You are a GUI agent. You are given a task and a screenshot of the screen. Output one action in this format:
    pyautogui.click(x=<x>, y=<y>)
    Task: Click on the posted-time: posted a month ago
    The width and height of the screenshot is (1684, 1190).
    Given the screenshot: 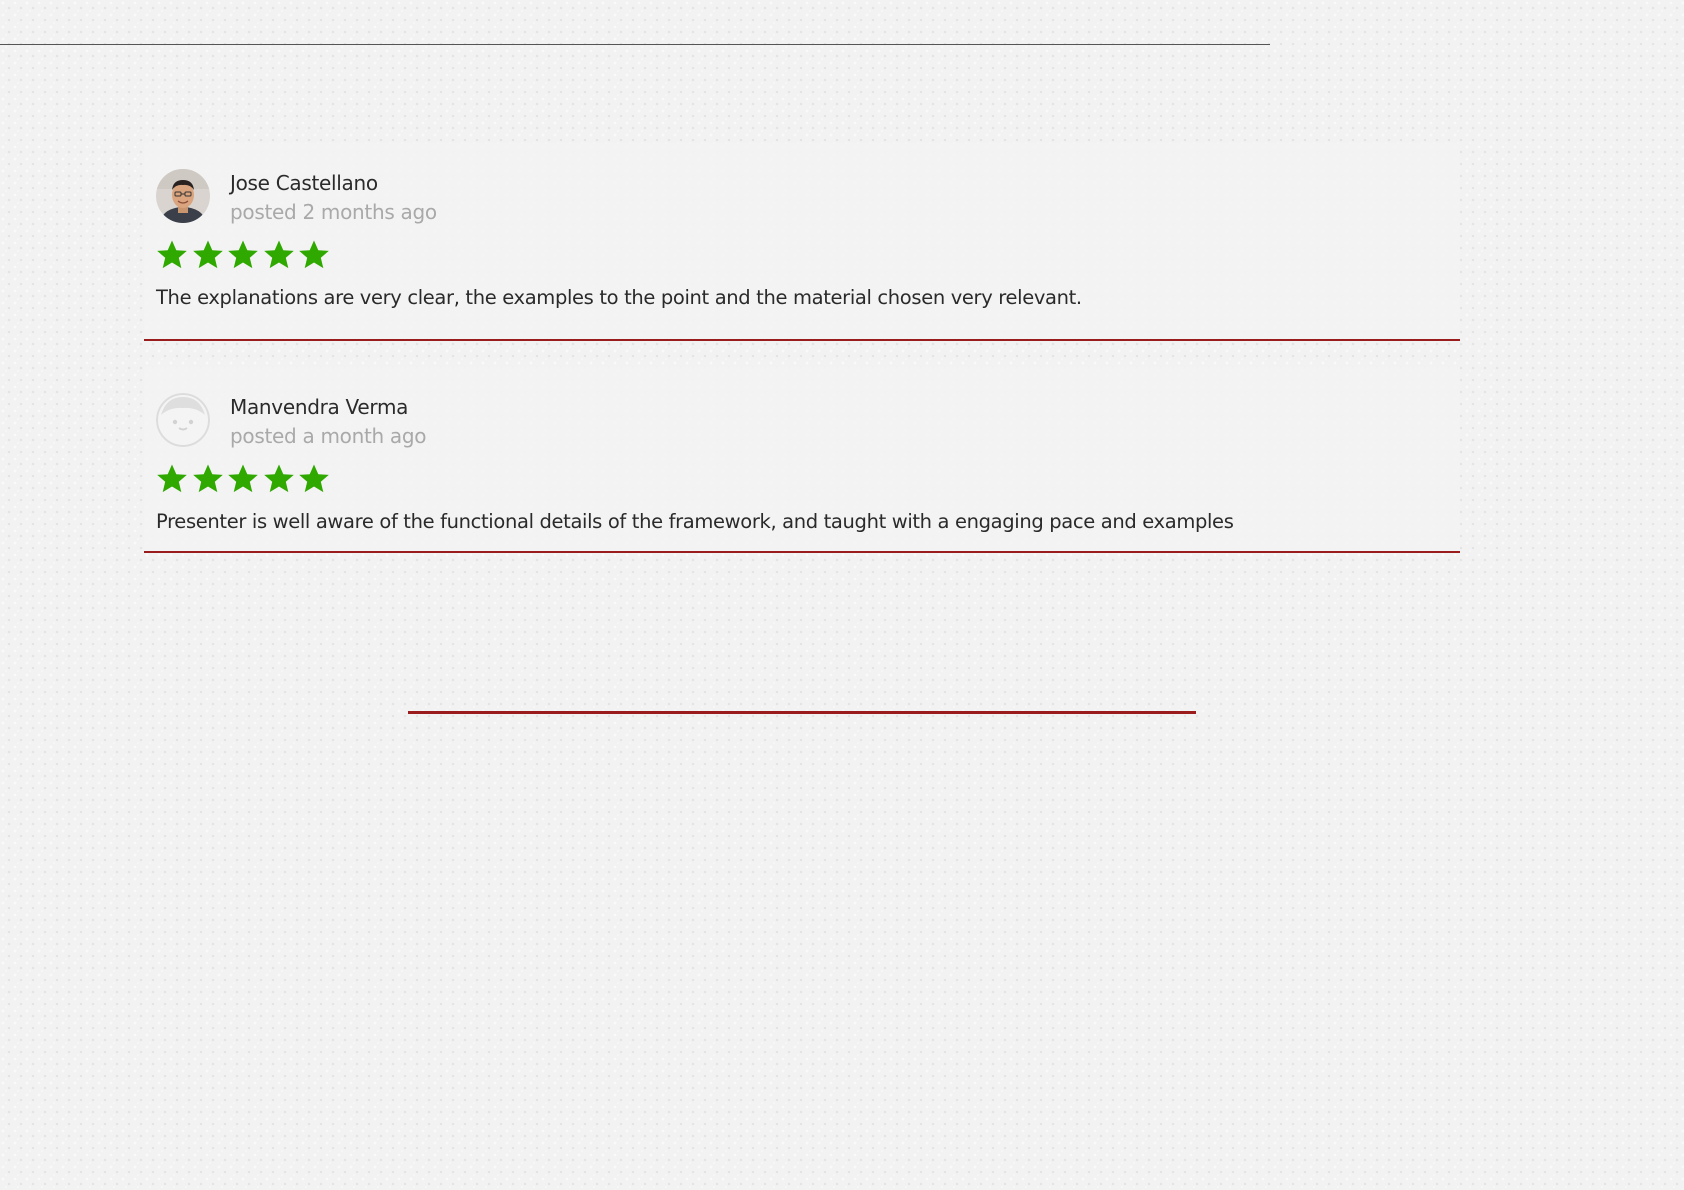 What is the action you would take?
    pyautogui.click(x=328, y=436)
    